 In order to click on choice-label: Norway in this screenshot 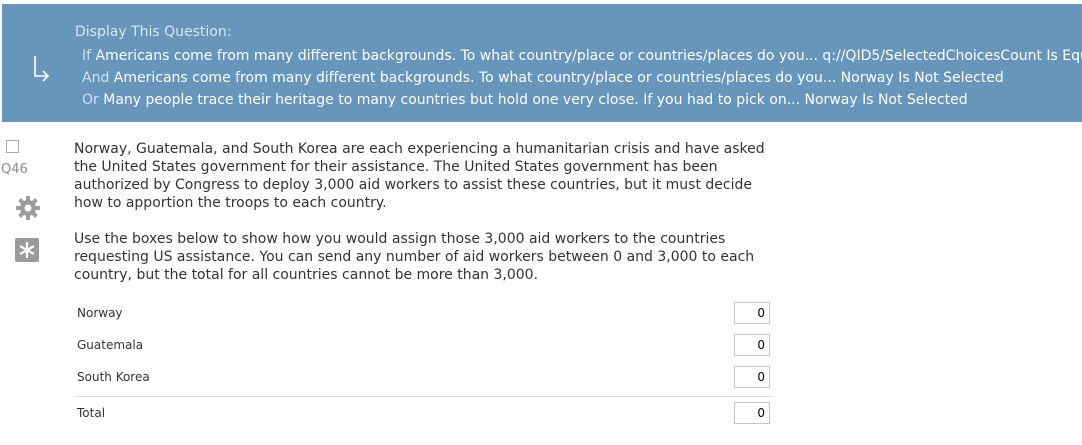, I will do `click(100, 313)`.